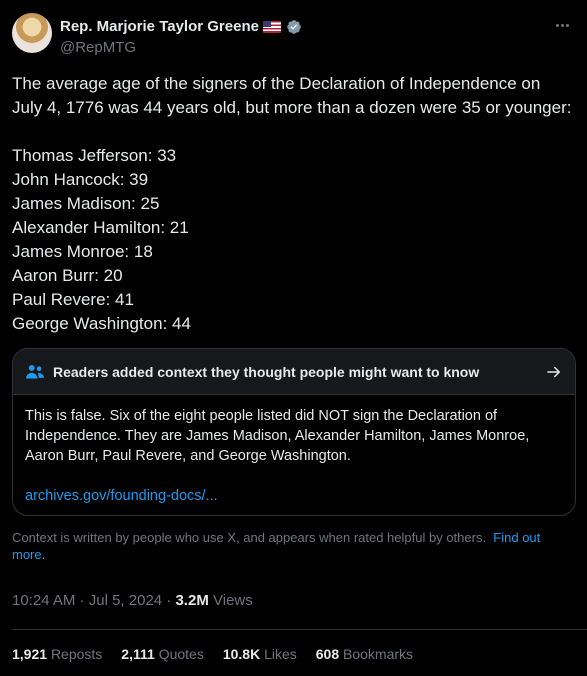 The height and width of the screenshot is (676, 587). I want to click on reposts-stat: 1,921 Reposts, so click(57, 654).